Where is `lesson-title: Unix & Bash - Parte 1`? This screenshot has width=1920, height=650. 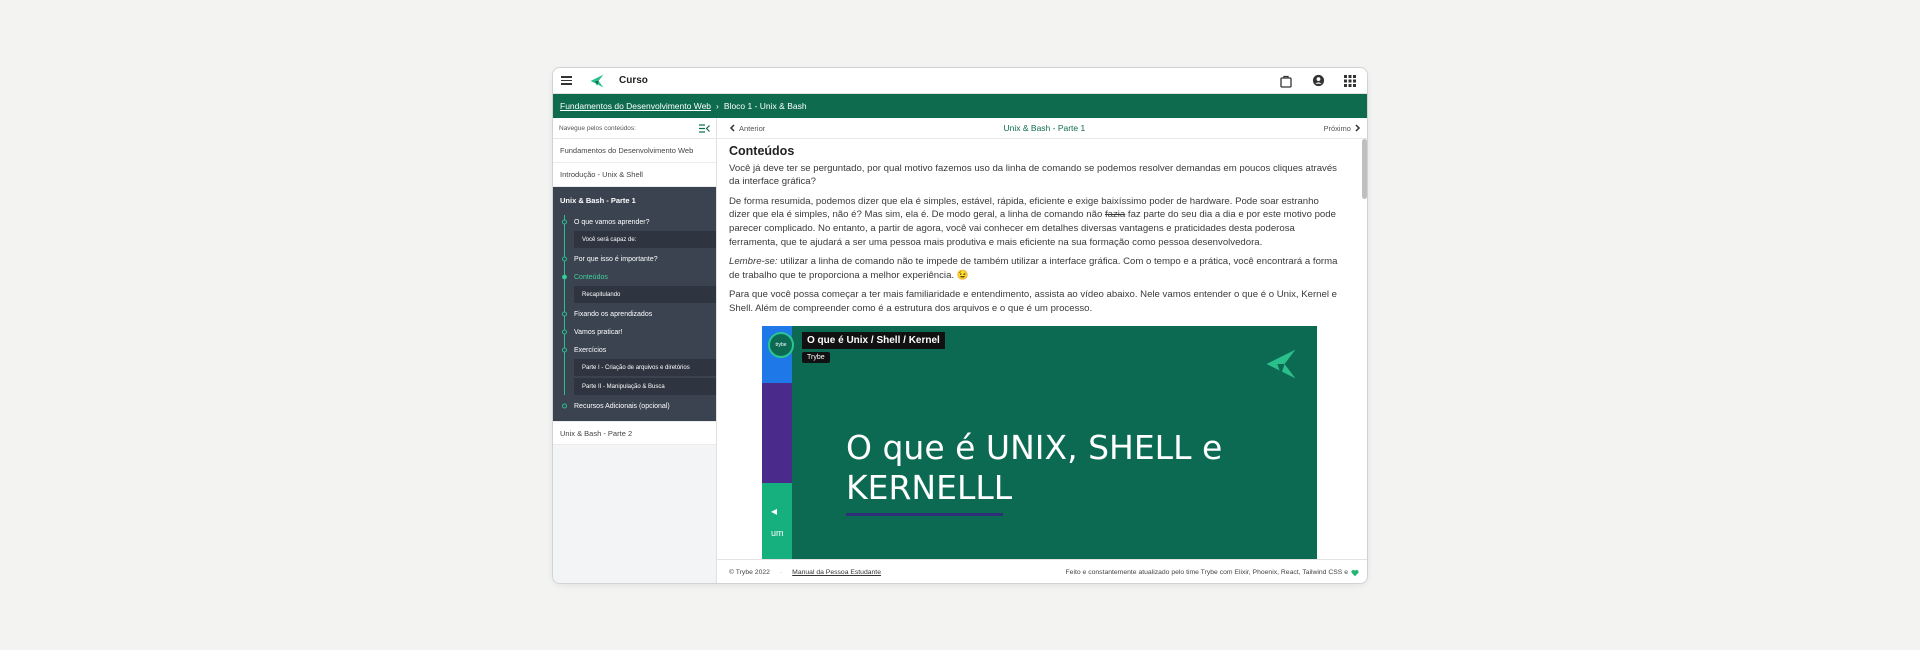 lesson-title: Unix & Bash - Parte 1 is located at coordinates (1044, 128).